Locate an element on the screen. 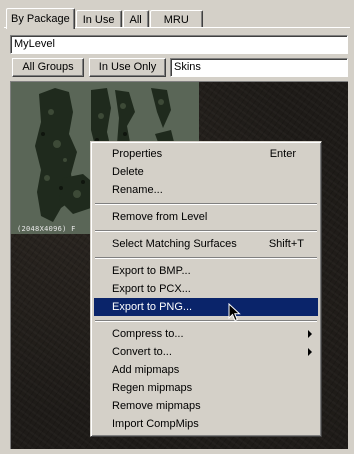  texture-caption: (2048X4096) F is located at coordinates (46, 229).